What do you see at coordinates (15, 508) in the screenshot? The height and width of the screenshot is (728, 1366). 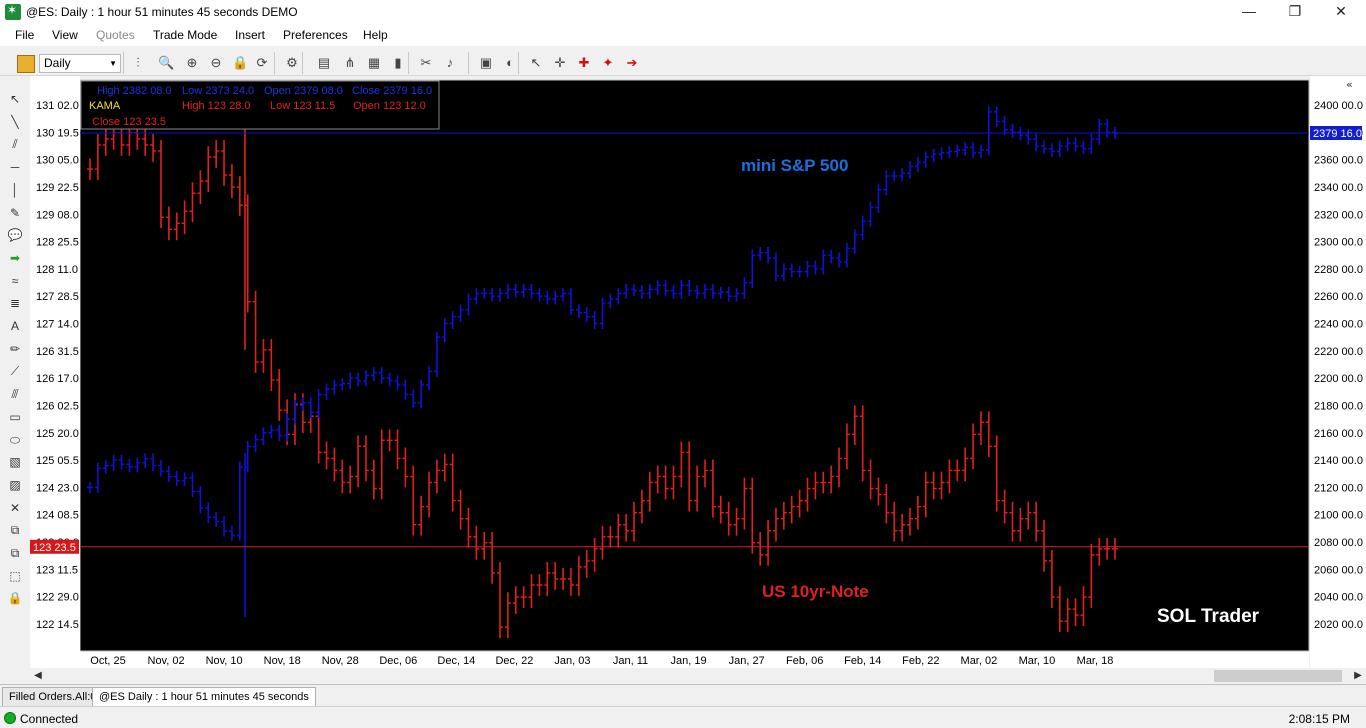 I see `delete-icon: ✕` at bounding box center [15, 508].